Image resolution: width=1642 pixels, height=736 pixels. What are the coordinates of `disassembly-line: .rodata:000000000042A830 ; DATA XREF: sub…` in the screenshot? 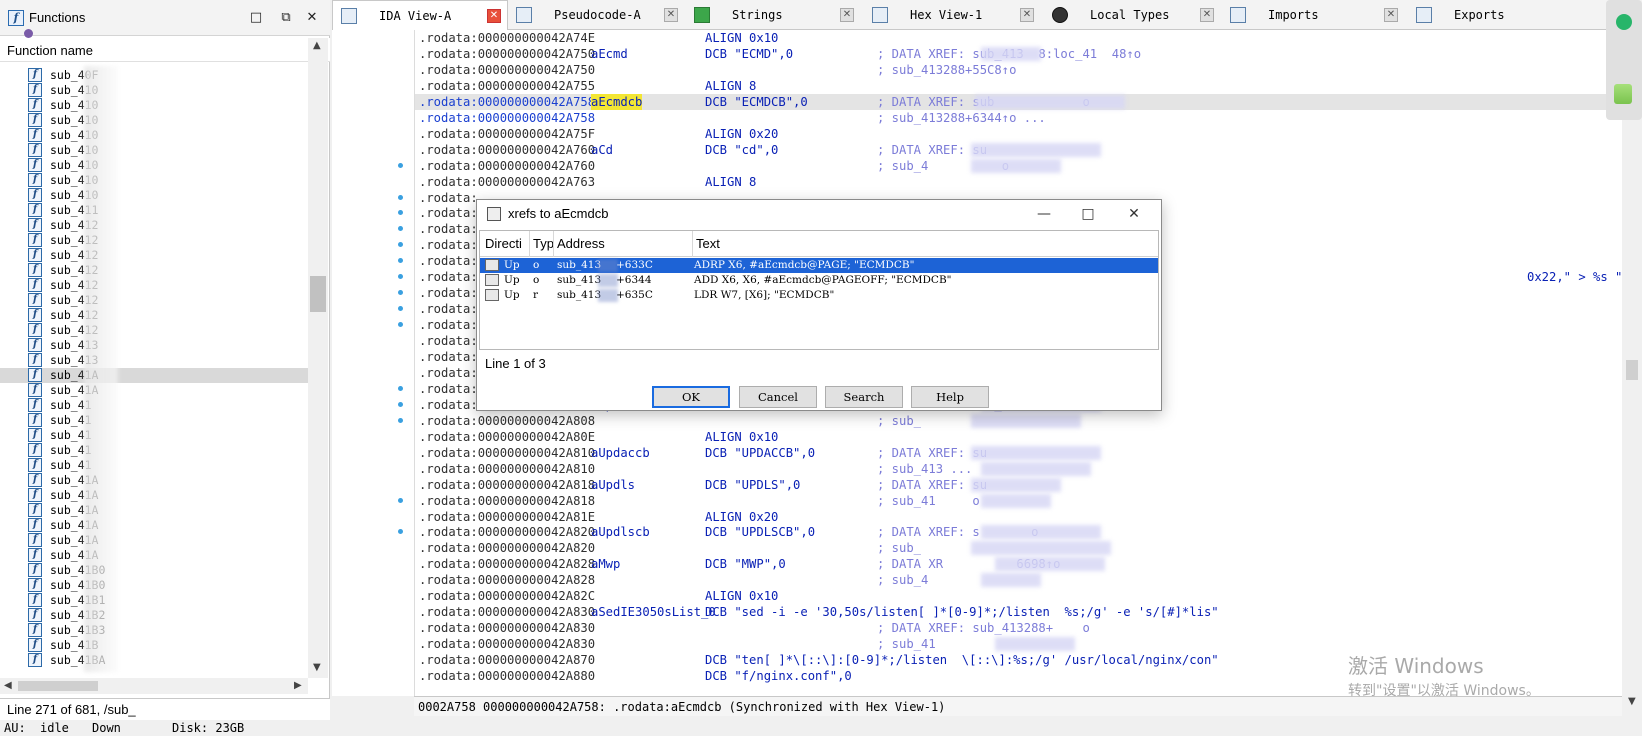 It's located at (1018, 628).